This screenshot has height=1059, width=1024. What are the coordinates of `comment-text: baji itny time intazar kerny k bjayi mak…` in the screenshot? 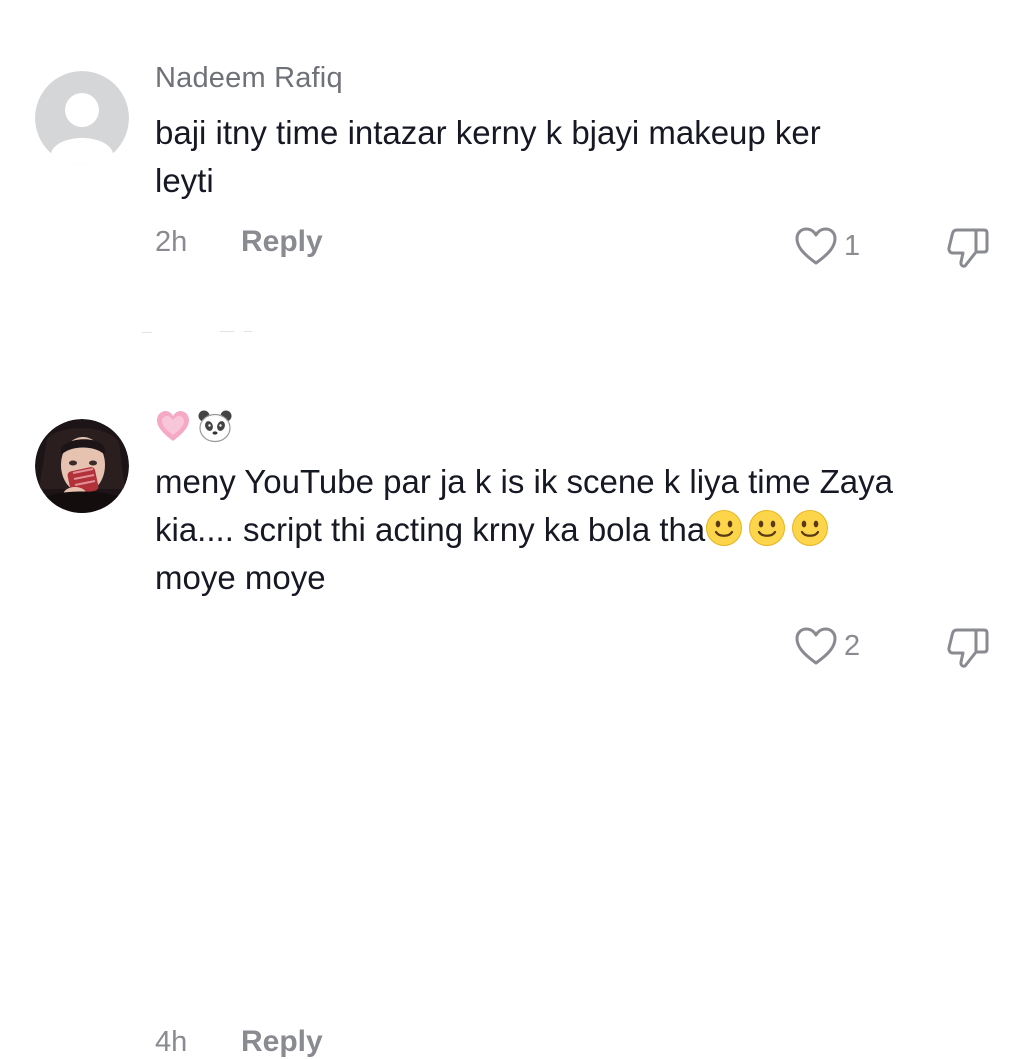 It's located at (580, 157).